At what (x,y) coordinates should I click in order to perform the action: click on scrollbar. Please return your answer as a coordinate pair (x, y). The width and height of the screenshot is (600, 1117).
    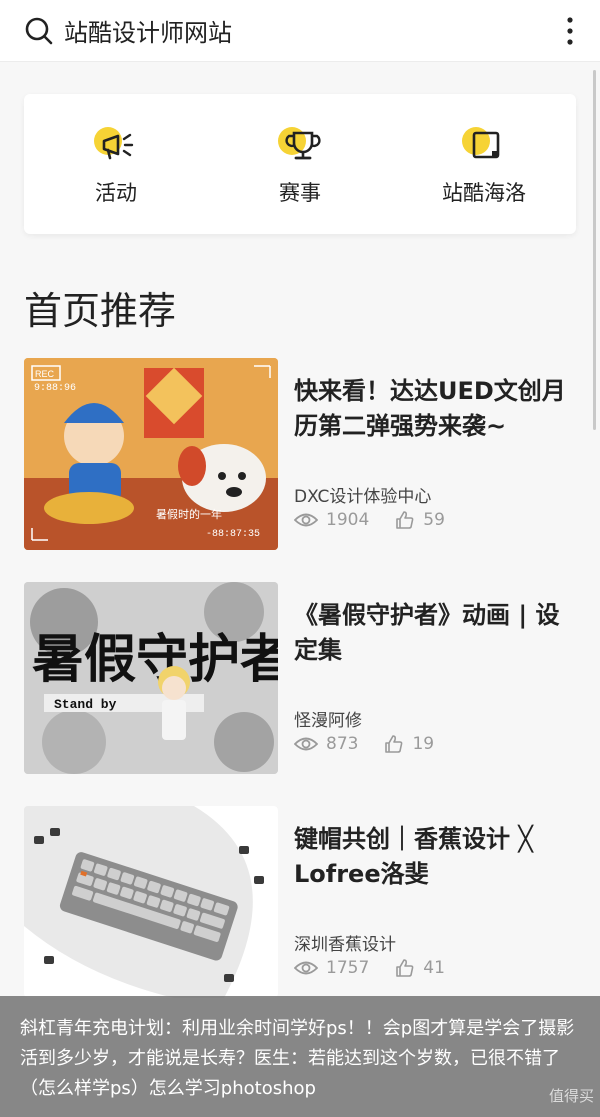
    Looking at the image, I should click on (594, 250).